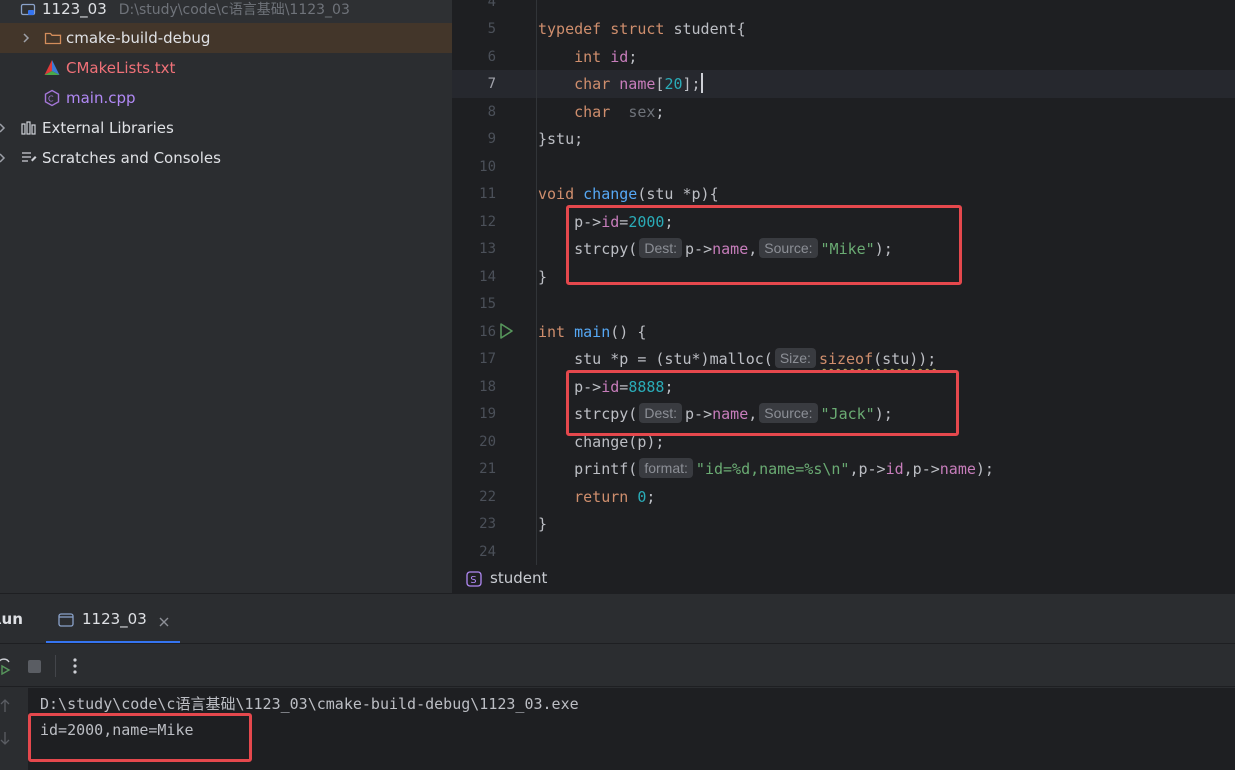  I want to click on code-line: }stu;, so click(561, 139).